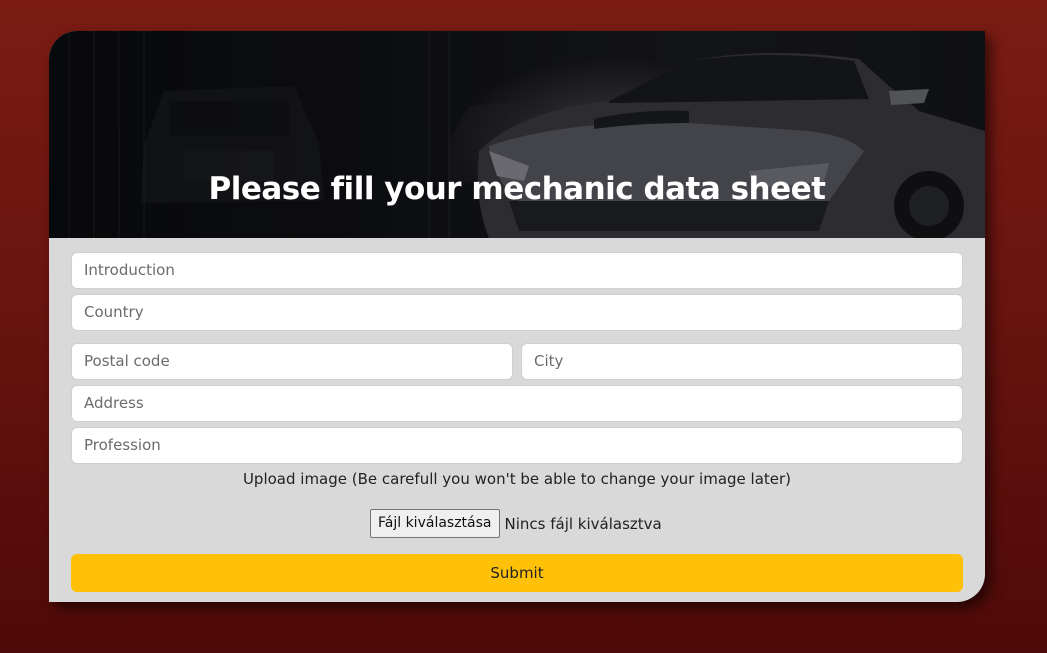 The height and width of the screenshot is (653, 1047). Describe the element at coordinates (517, 270) in the screenshot. I see `introduction-input: Introduction` at that location.